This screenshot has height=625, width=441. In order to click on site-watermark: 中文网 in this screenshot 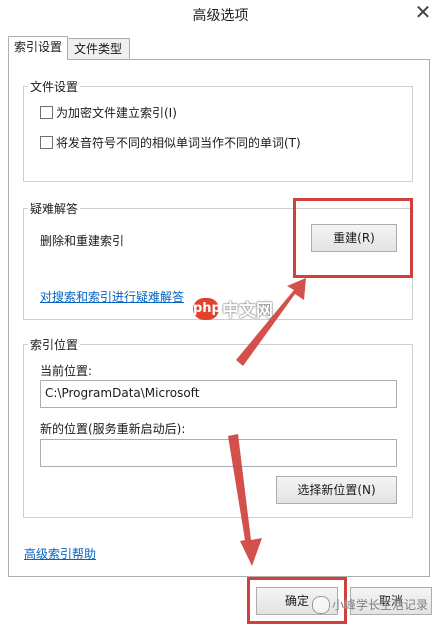, I will do `click(247, 311)`.